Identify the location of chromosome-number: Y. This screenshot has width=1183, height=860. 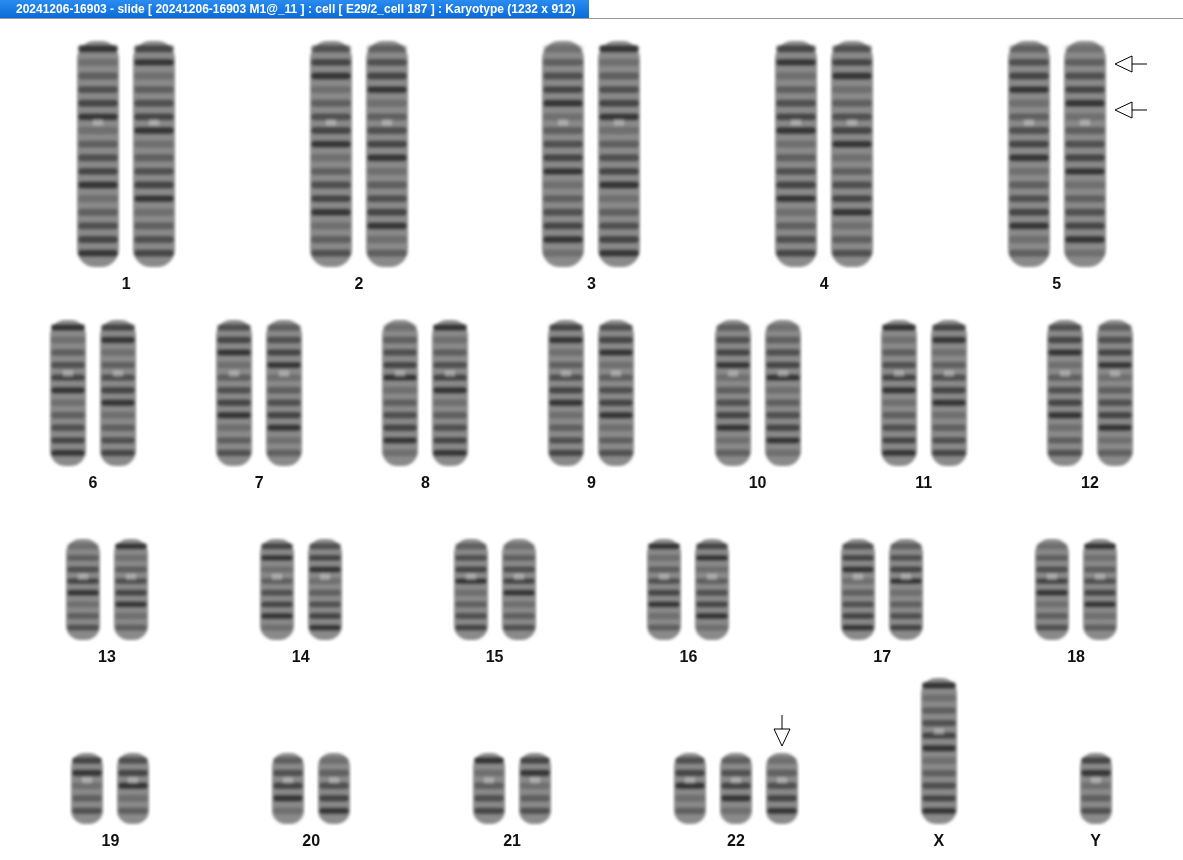
(1095, 841).